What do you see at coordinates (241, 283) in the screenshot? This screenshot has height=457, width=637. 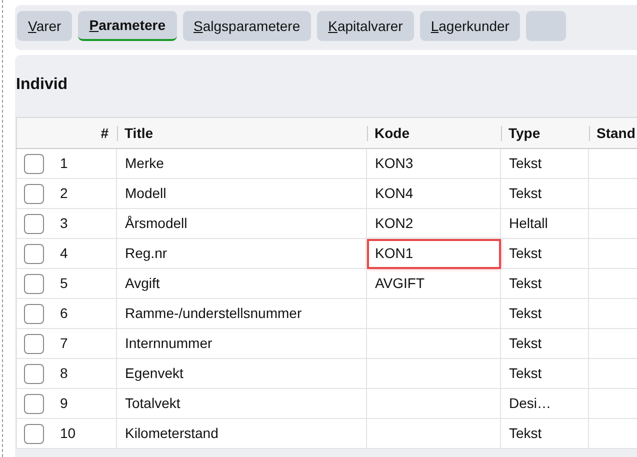 I see `table-cell: Avgift` at bounding box center [241, 283].